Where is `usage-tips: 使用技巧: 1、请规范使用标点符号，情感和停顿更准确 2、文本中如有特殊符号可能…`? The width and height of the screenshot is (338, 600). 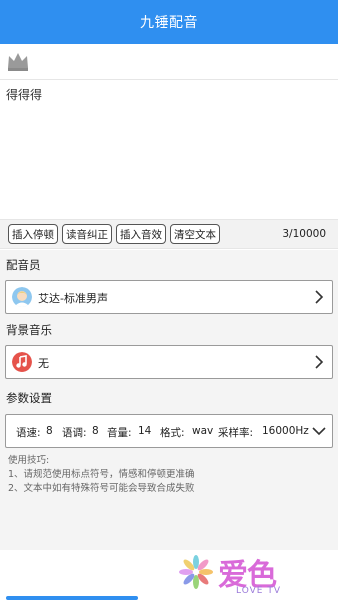
usage-tips: 使用技巧: 1、请规范使用标点符号，情感和停顿更准确 2、文本中如有特殊符号可能… is located at coordinates (101, 475).